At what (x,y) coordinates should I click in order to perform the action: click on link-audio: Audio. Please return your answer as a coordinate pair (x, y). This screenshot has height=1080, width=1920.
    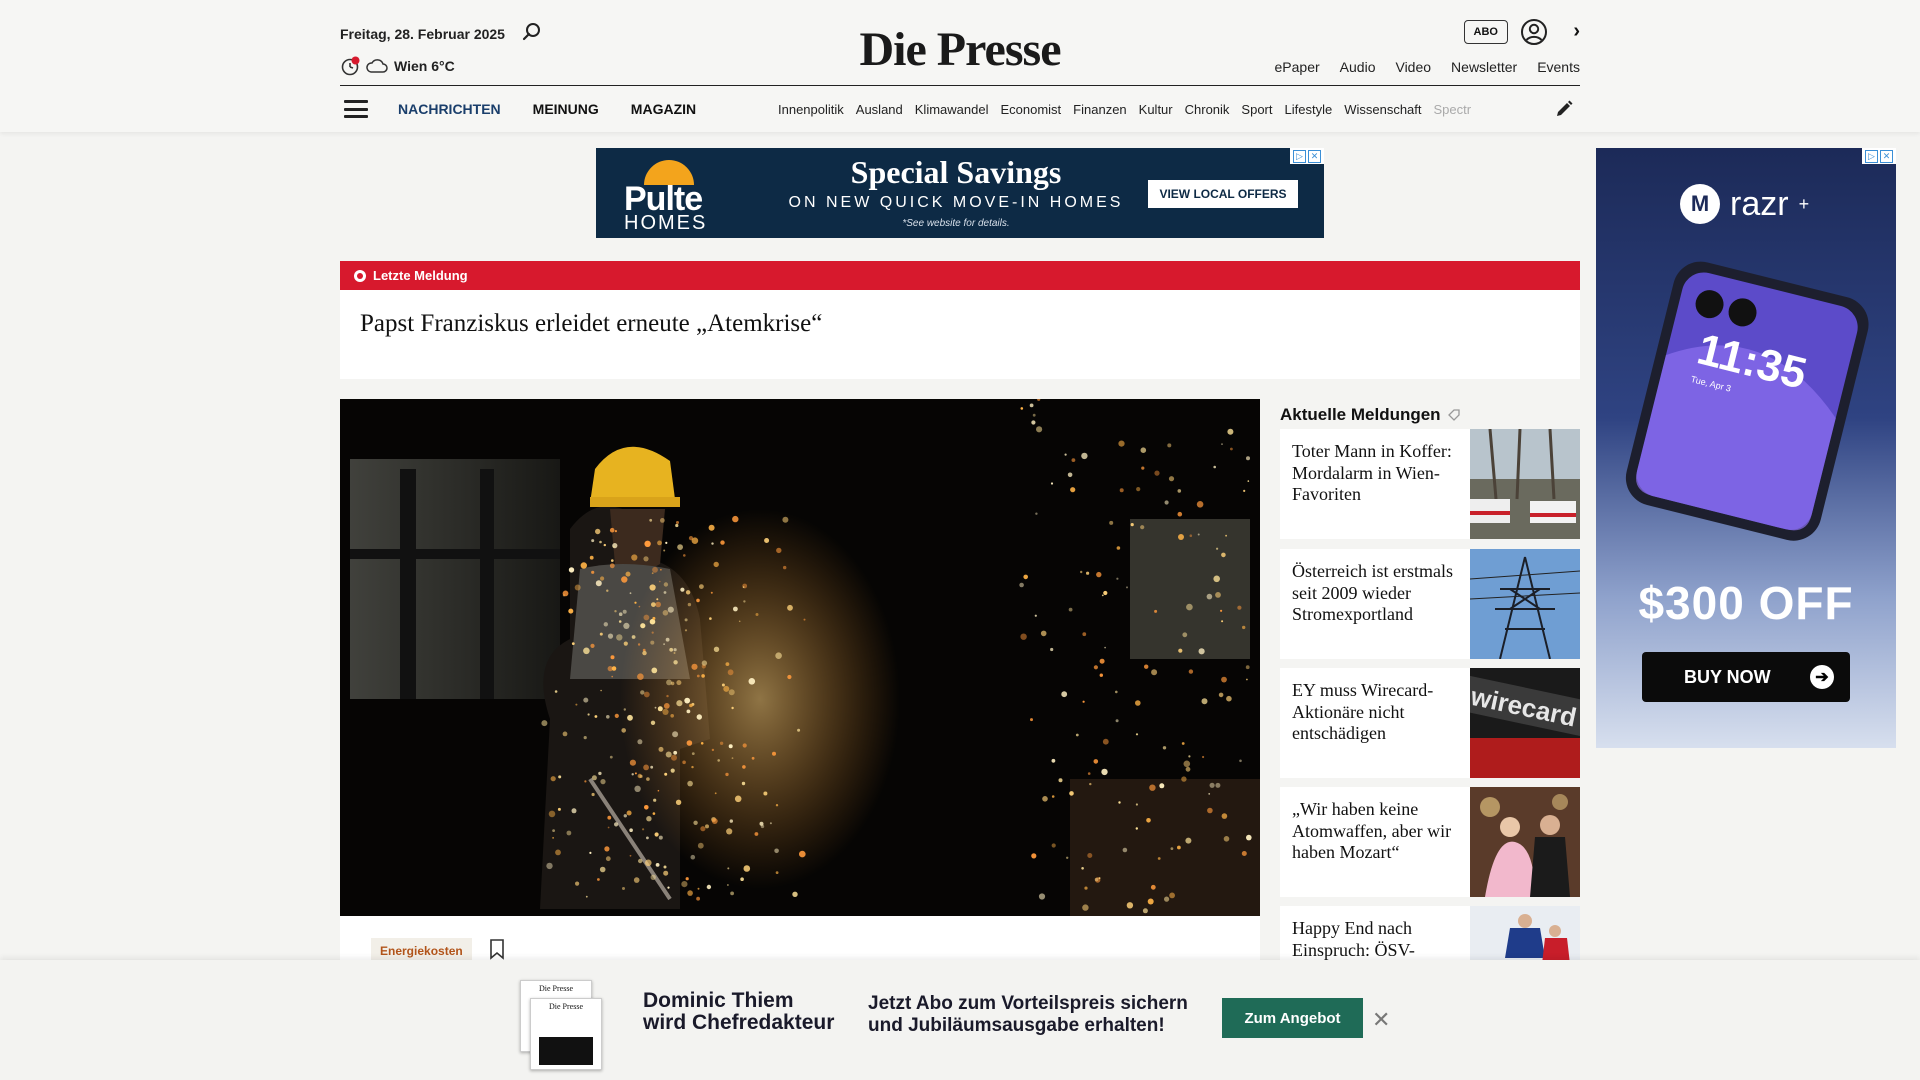
    Looking at the image, I should click on (1358, 67).